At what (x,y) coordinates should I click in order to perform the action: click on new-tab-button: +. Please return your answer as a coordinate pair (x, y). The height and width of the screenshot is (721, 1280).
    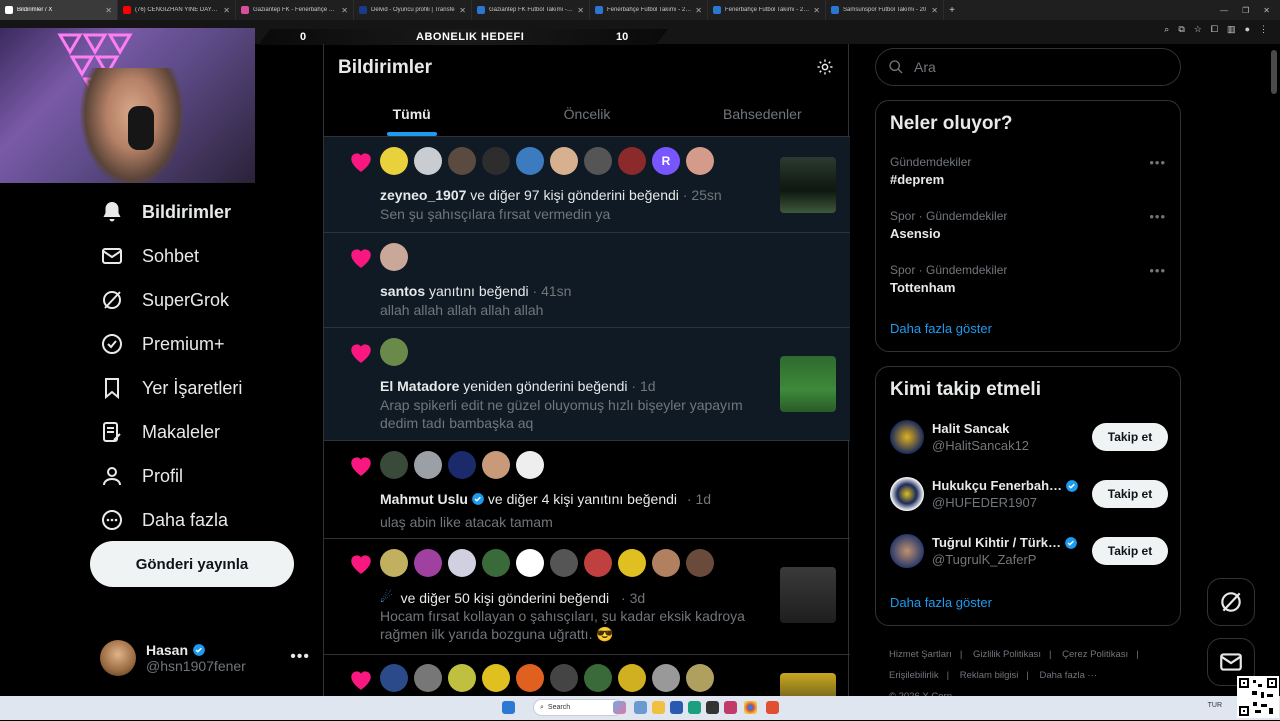
    Looking at the image, I should click on (952, 10).